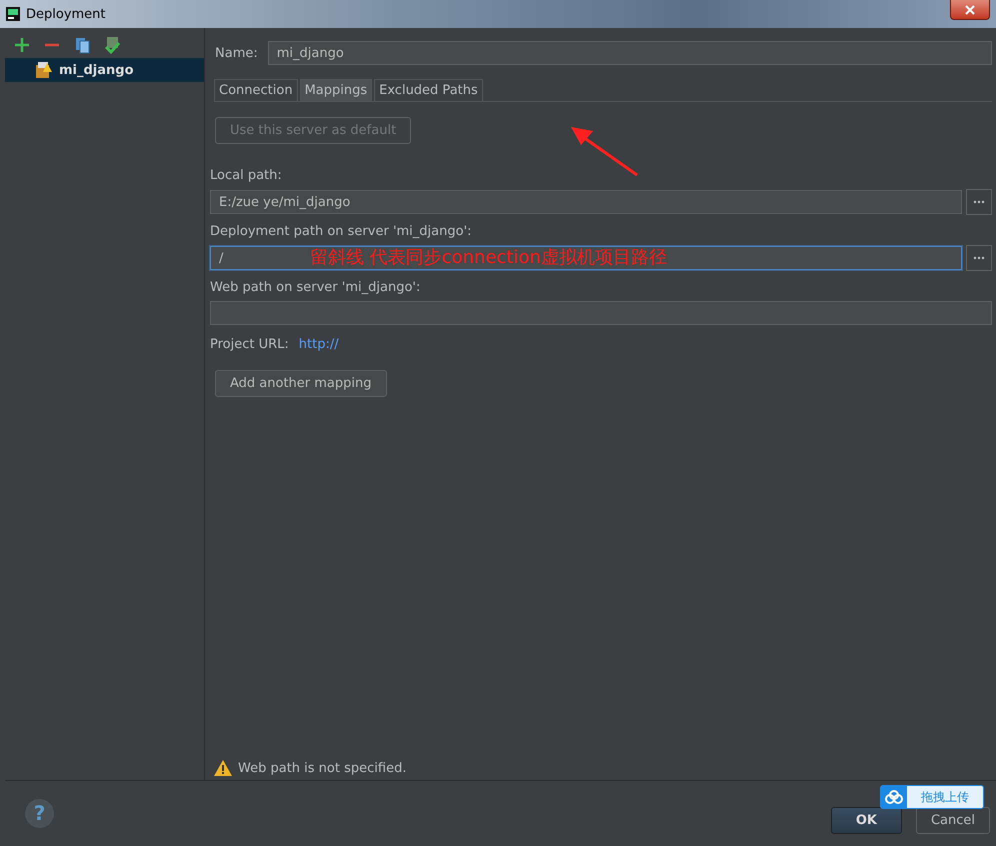 The height and width of the screenshot is (846, 996). What do you see at coordinates (866, 820) in the screenshot?
I see `ok-button: OK` at bounding box center [866, 820].